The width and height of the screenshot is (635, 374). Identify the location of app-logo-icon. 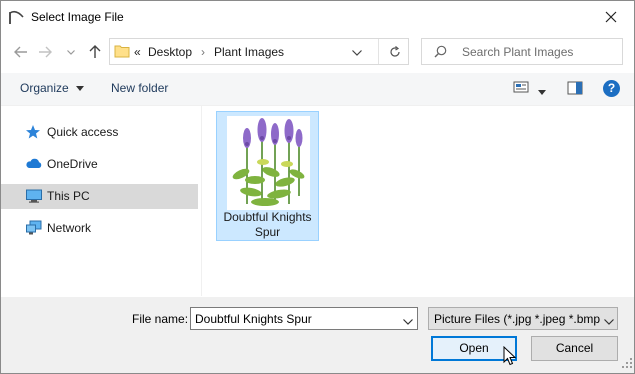
(16, 17).